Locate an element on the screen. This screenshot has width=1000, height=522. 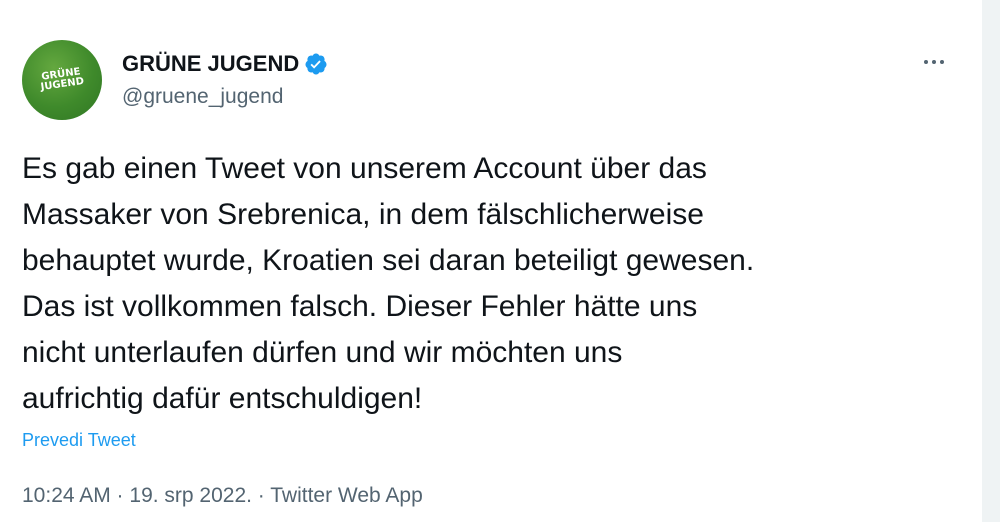
tweet-header: GRÜNE JUGEND GRÜNE JUGEND @gruene_jugend is located at coordinates (175, 80).